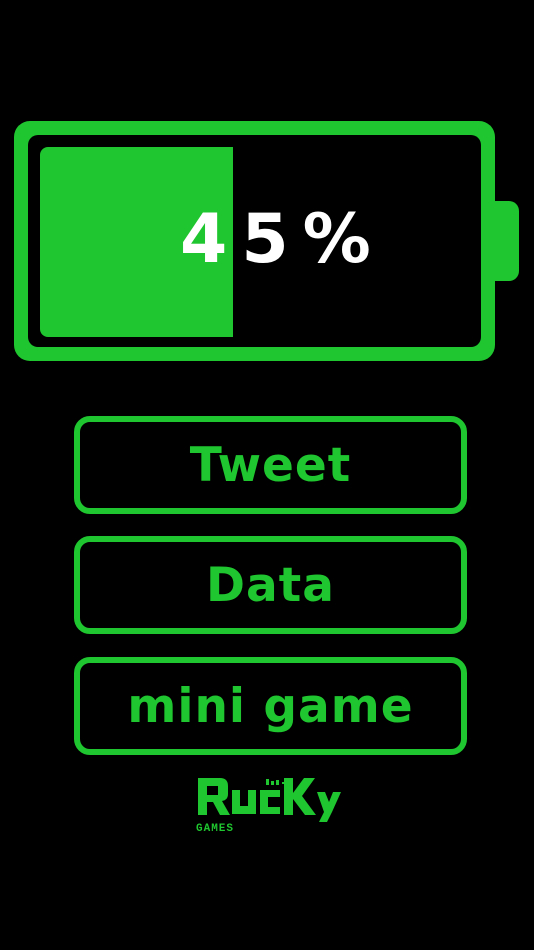 The width and height of the screenshot is (534, 950). What do you see at coordinates (211, 239) in the screenshot?
I see `battery-digit-tens: 4` at bounding box center [211, 239].